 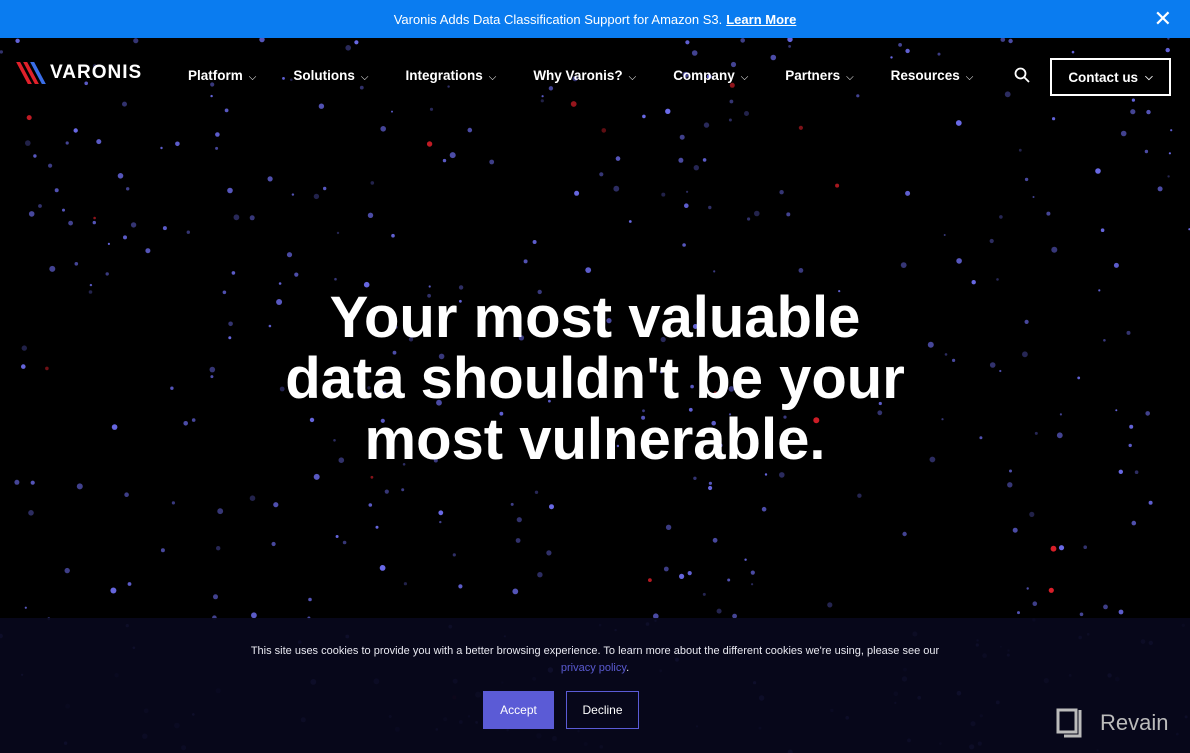 What do you see at coordinates (704, 75) in the screenshot?
I see `nav-label: Company` at bounding box center [704, 75].